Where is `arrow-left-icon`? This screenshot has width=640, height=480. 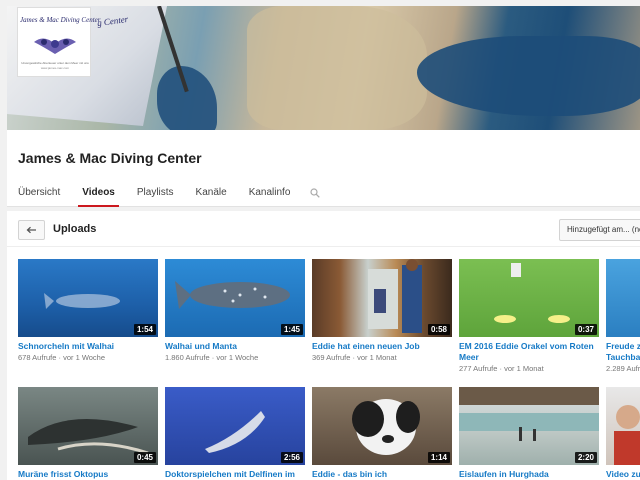
arrow-left-icon is located at coordinates (31, 230).